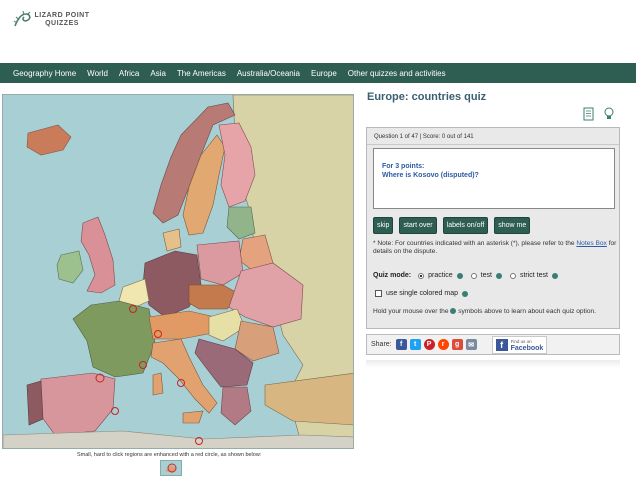  Describe the element at coordinates (158, 384) in the screenshot. I see `region-sardinia` at that location.